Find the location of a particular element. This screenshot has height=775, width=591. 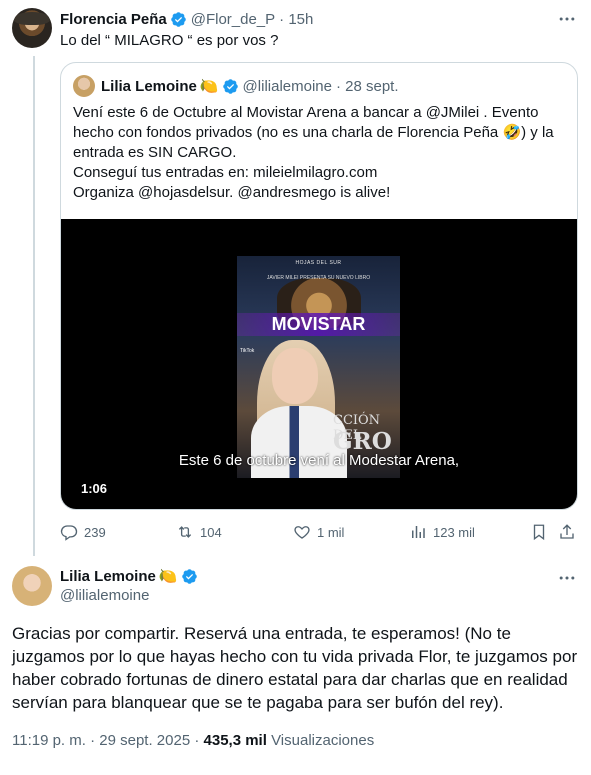

poster-brand: HOJAS DEL SUR is located at coordinates (318, 263).